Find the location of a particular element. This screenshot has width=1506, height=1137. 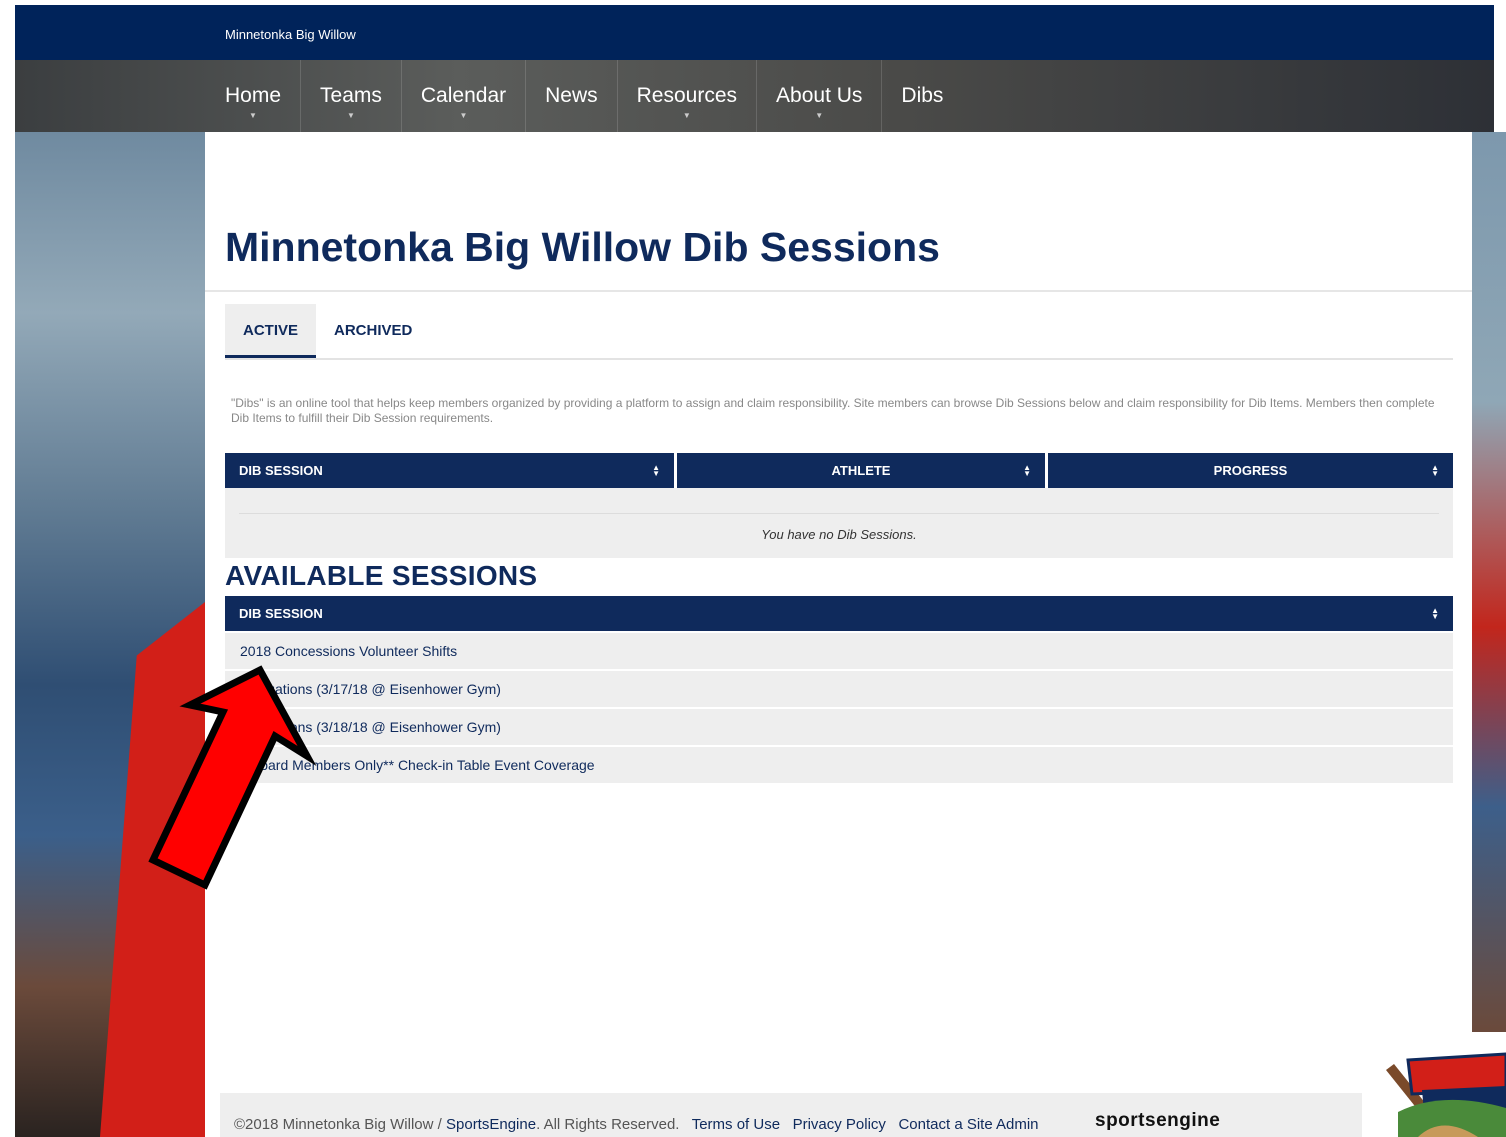

my-sessions-table-header: DIB SESSION ▲ ▼ ATHLETE ▲ ▼ PROGRESS ▲ ▼ is located at coordinates (839, 470).